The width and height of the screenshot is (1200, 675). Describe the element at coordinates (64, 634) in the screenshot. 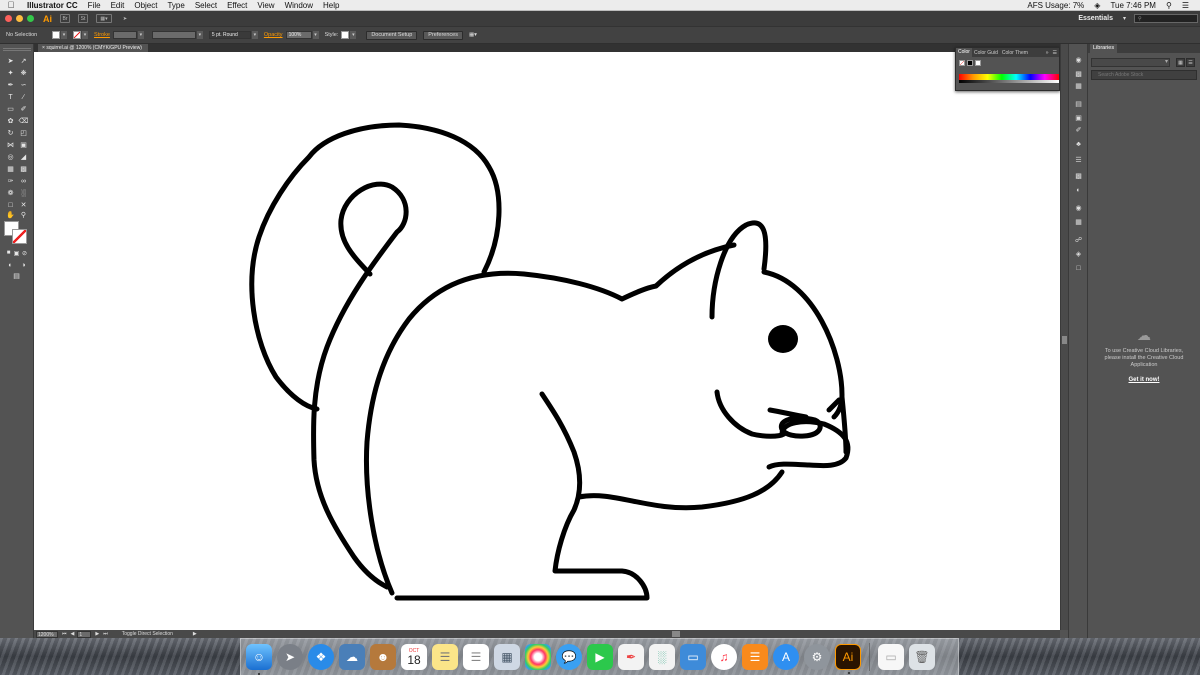

I see `first-artboard-icon: ⏮` at that location.